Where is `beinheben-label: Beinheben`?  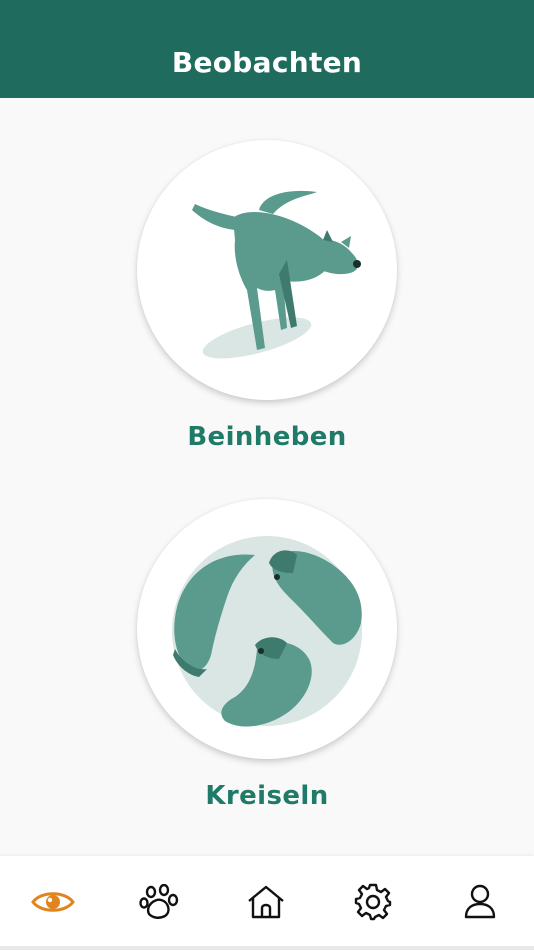
beinheben-label: Beinheben is located at coordinates (267, 437).